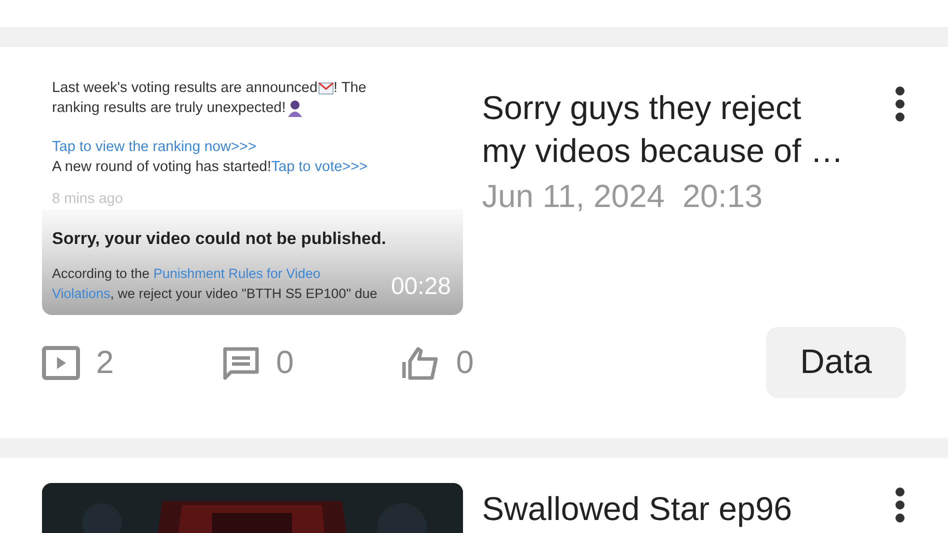  I want to click on message-time: 8 mins ago, so click(87, 199).